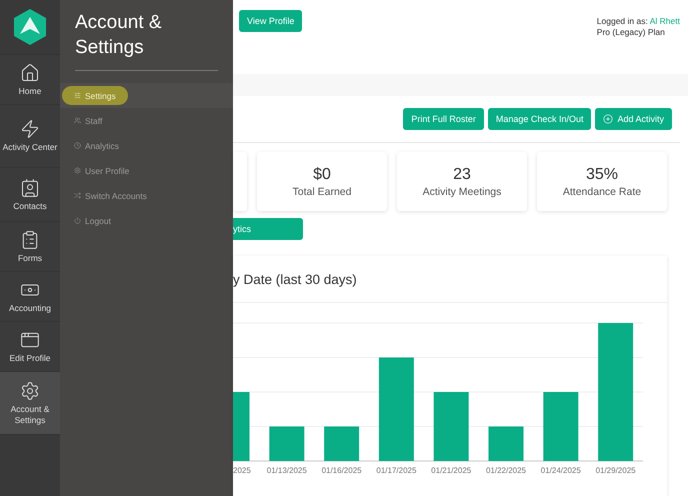 The height and width of the screenshot is (496, 688). I want to click on drawer-title: Account & Settings, so click(118, 35).